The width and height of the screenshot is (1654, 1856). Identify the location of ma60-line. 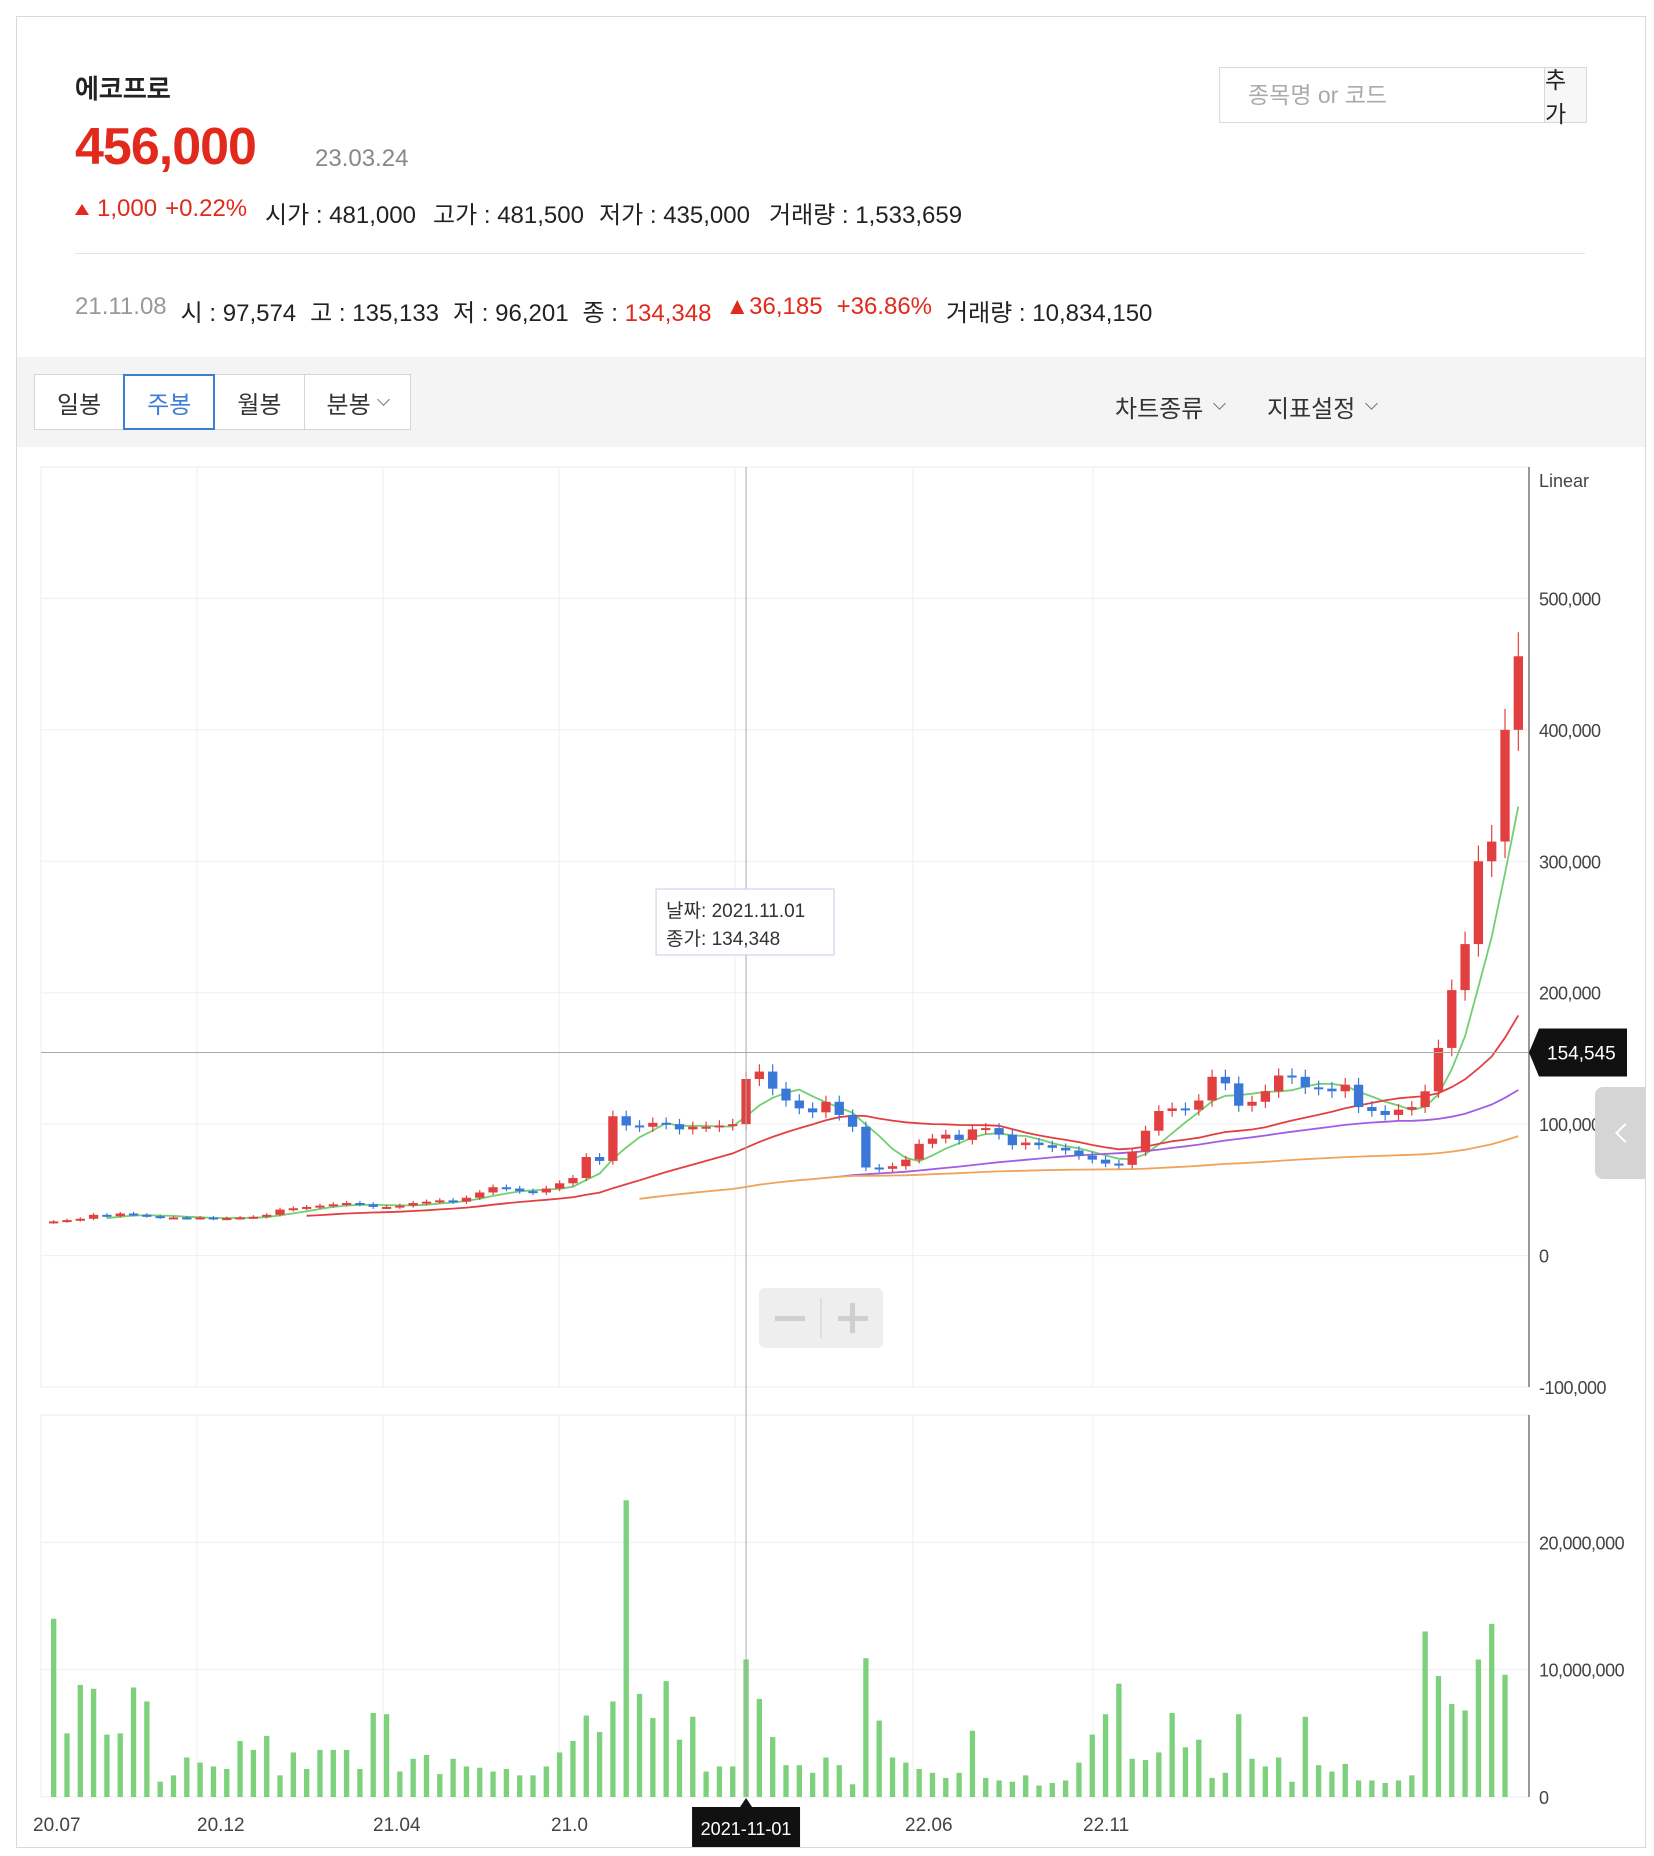
(1179, 1133).